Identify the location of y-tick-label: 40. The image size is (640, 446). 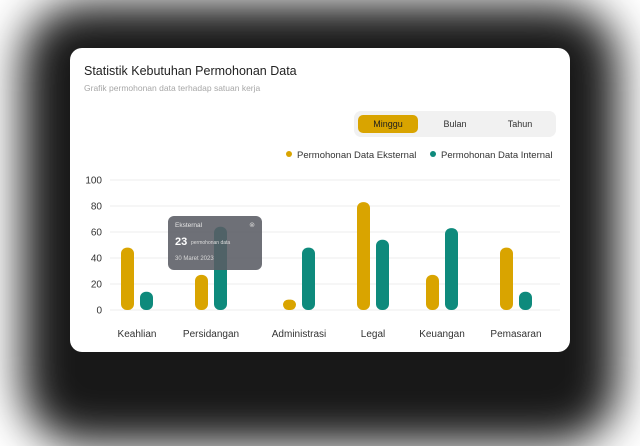
(97, 259).